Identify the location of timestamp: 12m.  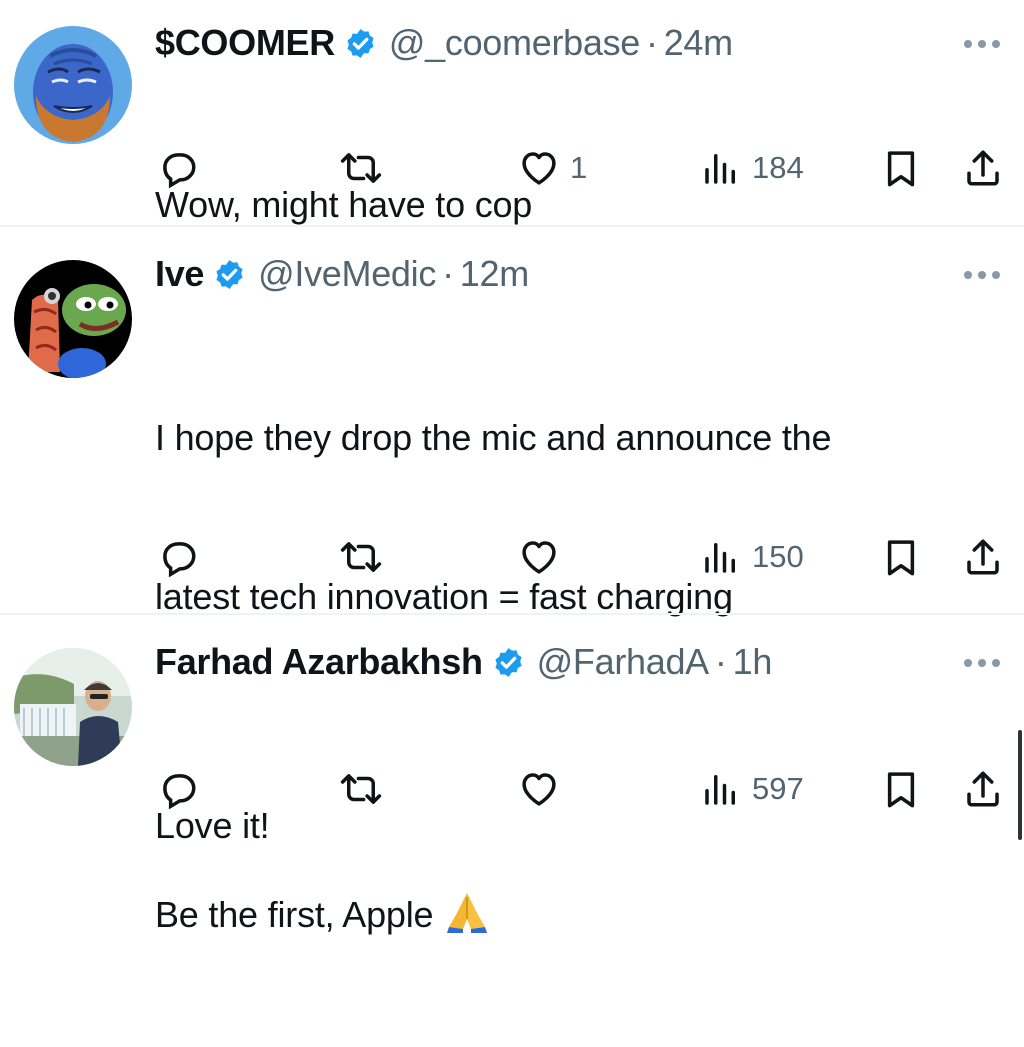
(494, 274).